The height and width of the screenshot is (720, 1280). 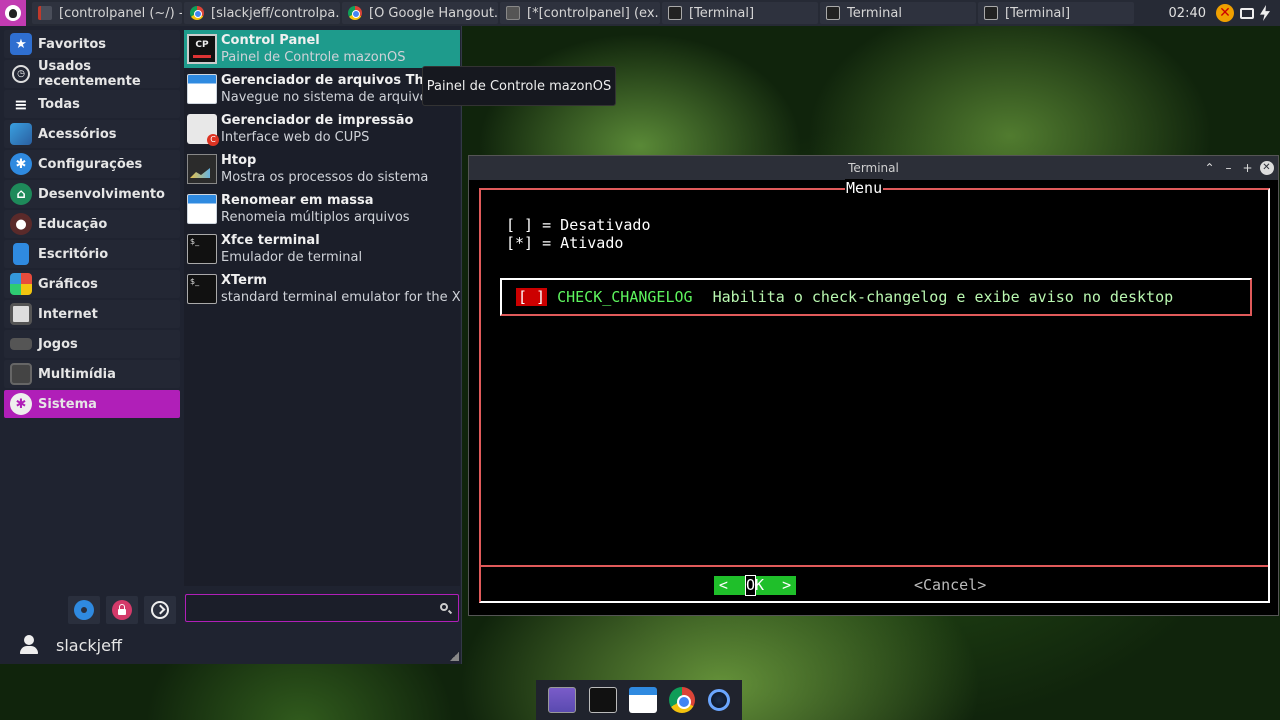 I want to click on category-label: Jogos, so click(x=58, y=344).